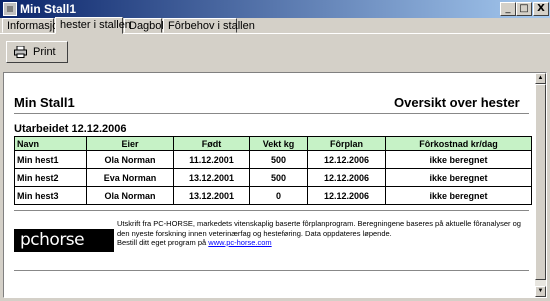 Image resolution: width=550 pixels, height=301 pixels. Describe the element at coordinates (64, 240) in the screenshot. I see `pc-horse-logo: pchorse` at that location.